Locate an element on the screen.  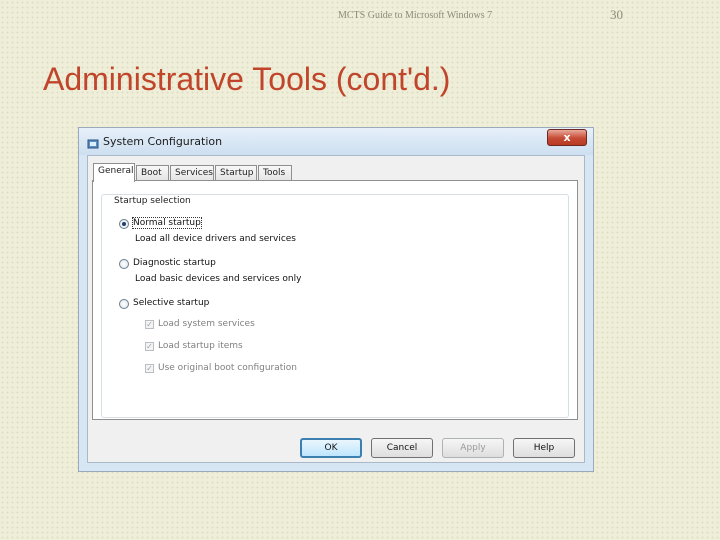
load-system-services-checkbox: ✓ is located at coordinates (149, 324).